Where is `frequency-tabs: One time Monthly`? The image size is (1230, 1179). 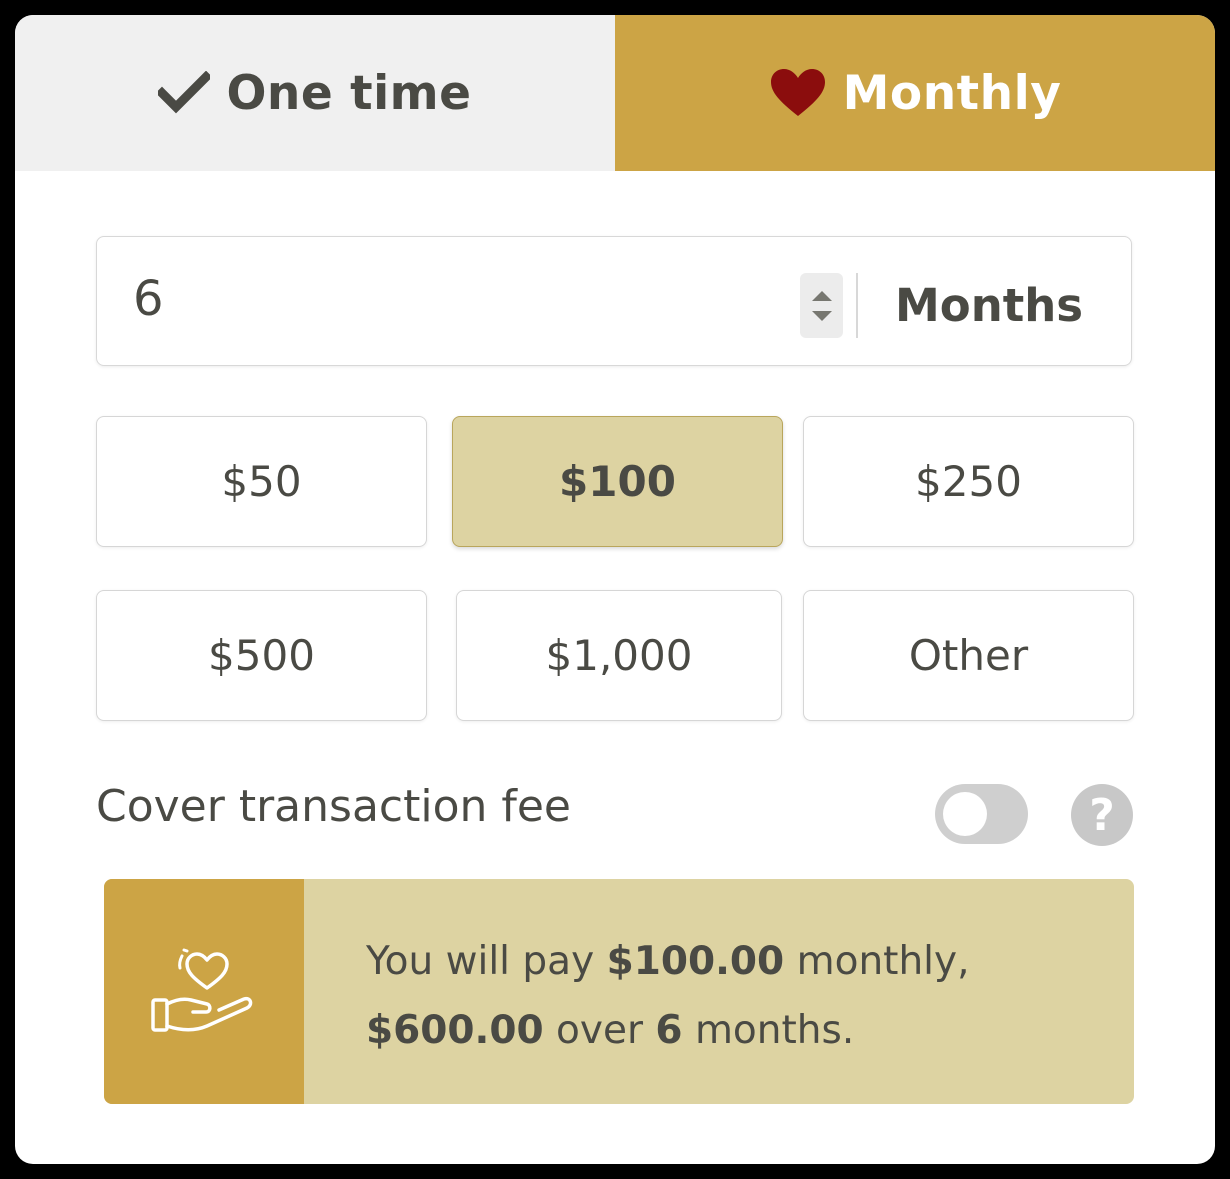 frequency-tabs: One time Monthly is located at coordinates (615, 93).